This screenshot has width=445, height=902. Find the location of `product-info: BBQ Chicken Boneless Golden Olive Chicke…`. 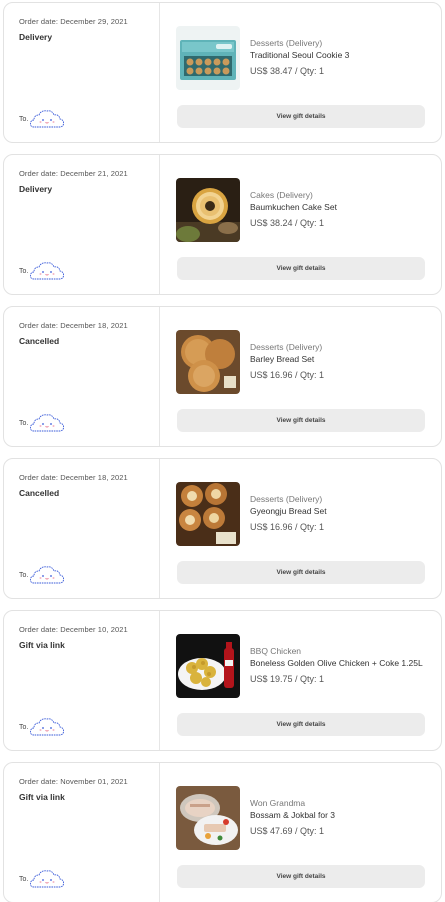

product-info: BBQ Chicken Boneless Golden Olive Chicke… is located at coordinates (345, 665).